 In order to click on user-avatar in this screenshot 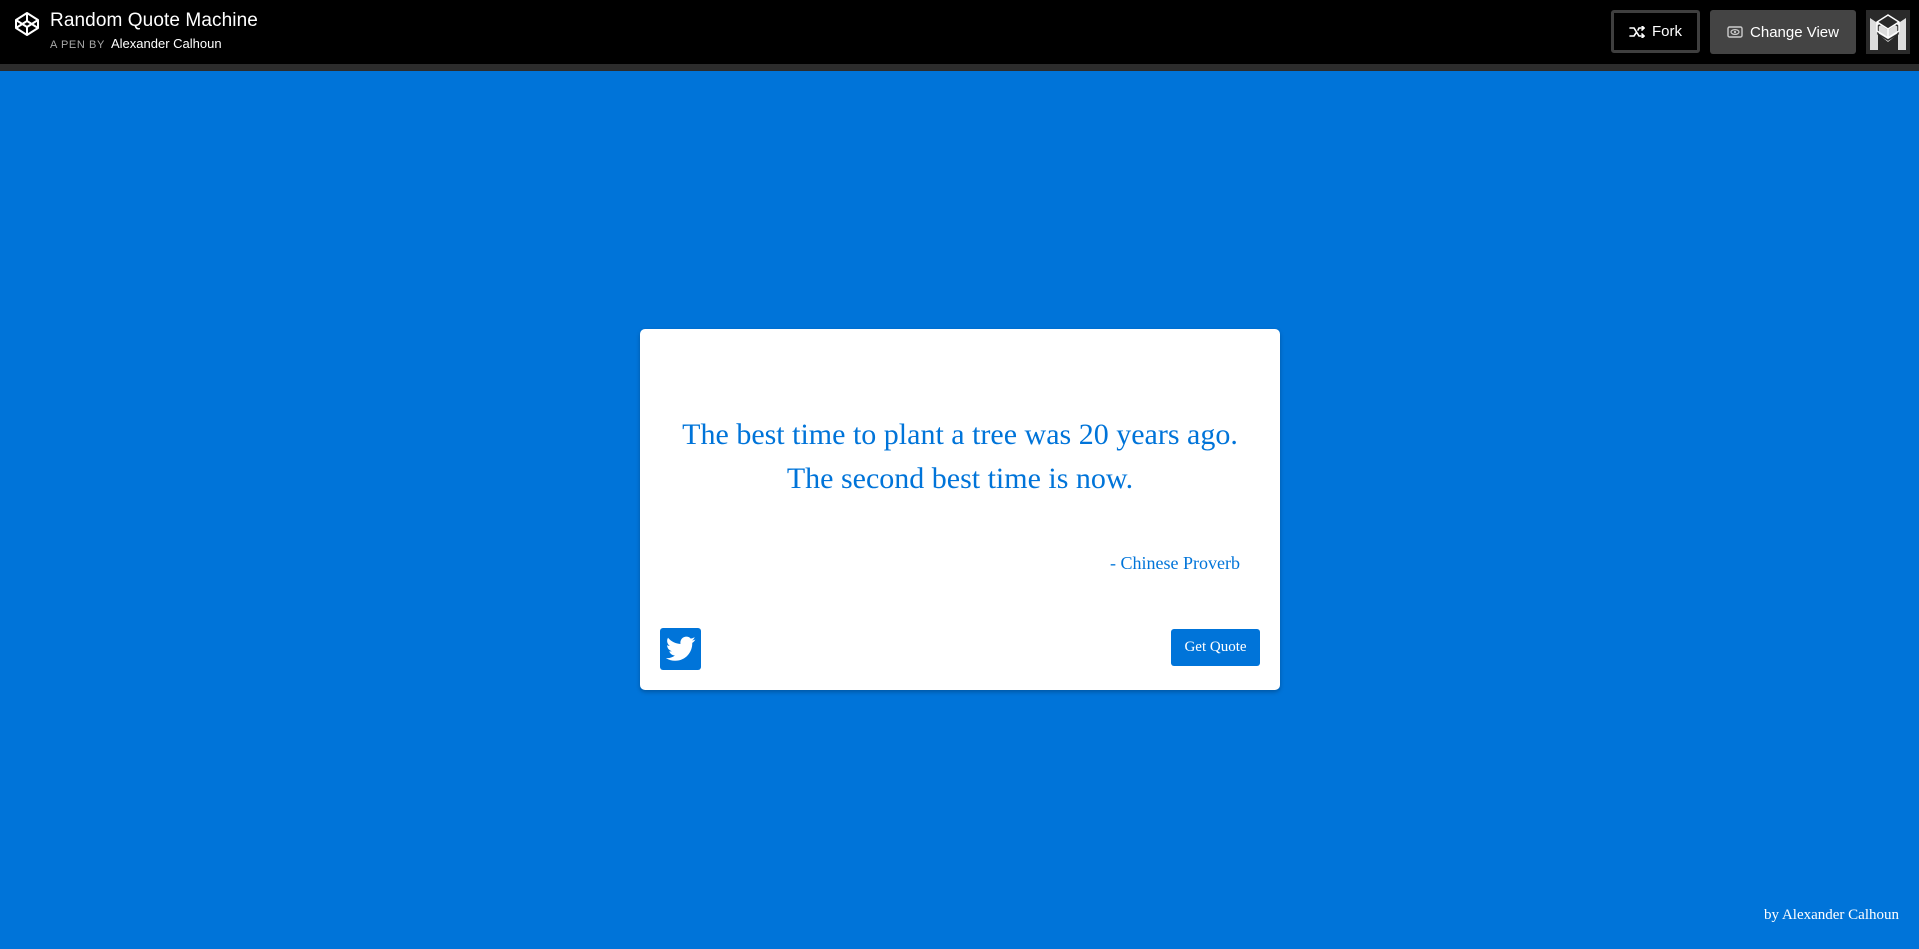, I will do `click(1888, 32)`.